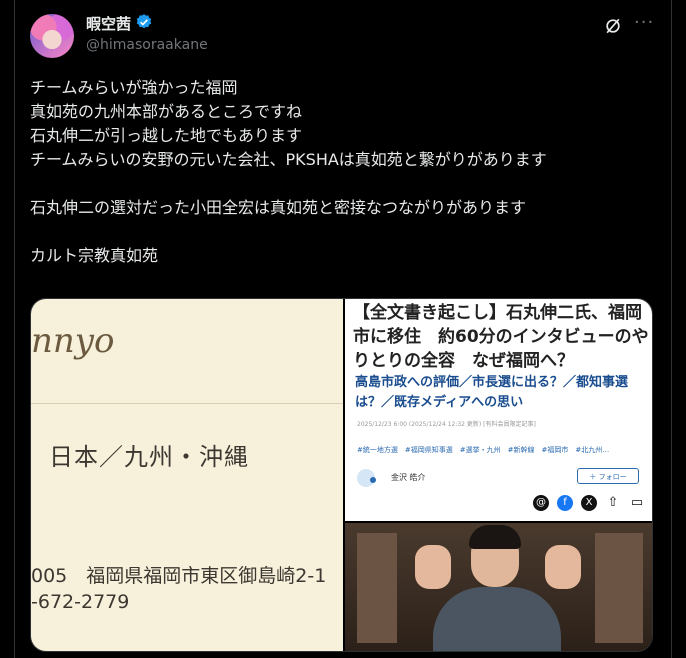  Describe the element at coordinates (613, 502) in the screenshot. I see `share-icon: ⇧` at that location.